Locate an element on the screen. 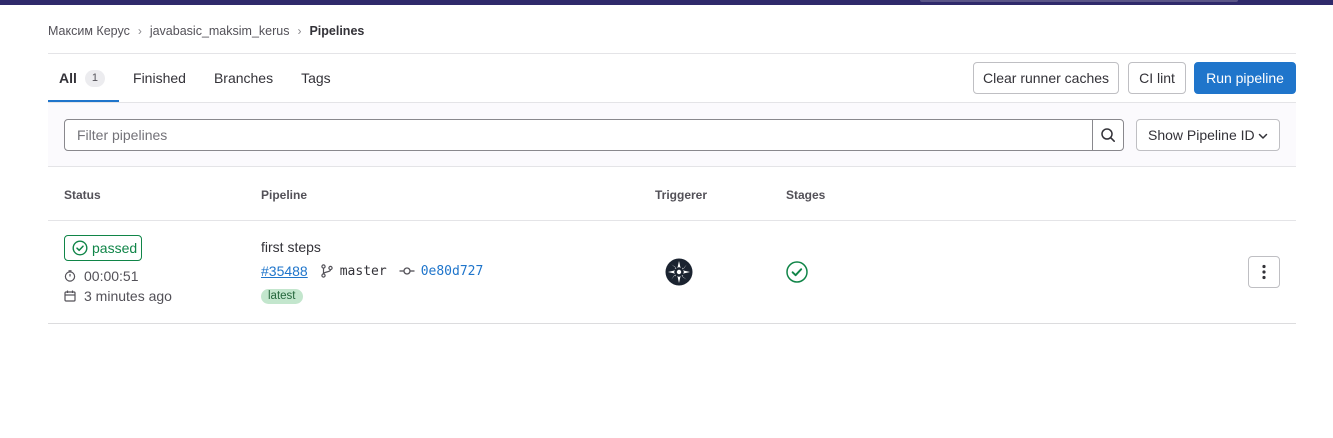 This screenshot has width=1333, height=438. ellipsis-v-icon is located at coordinates (1264, 272).